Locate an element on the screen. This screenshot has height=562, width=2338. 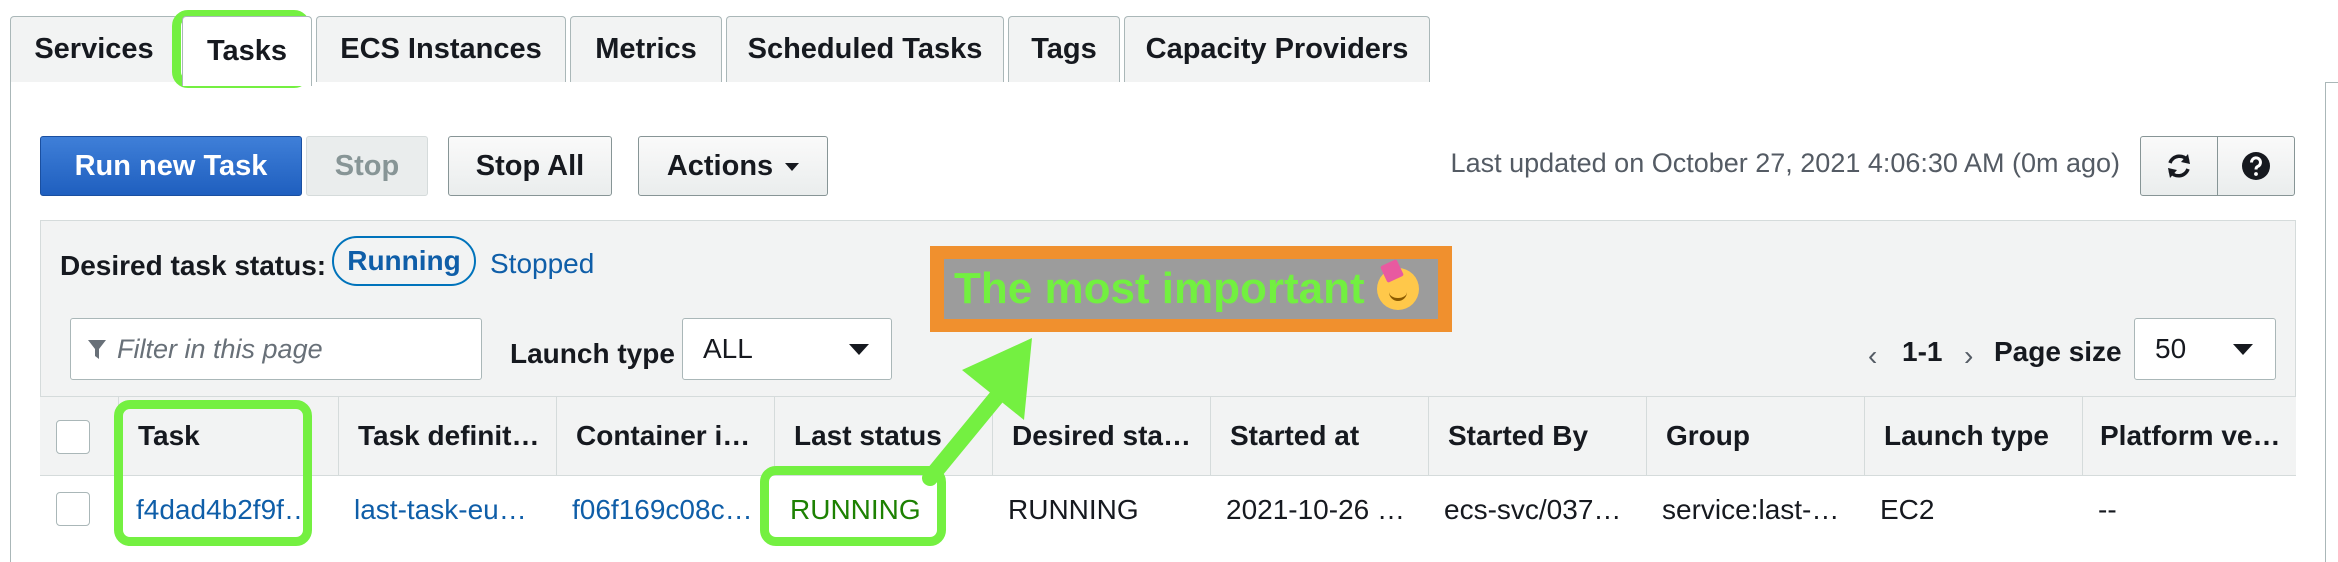
party-face-icon is located at coordinates (1397, 289).